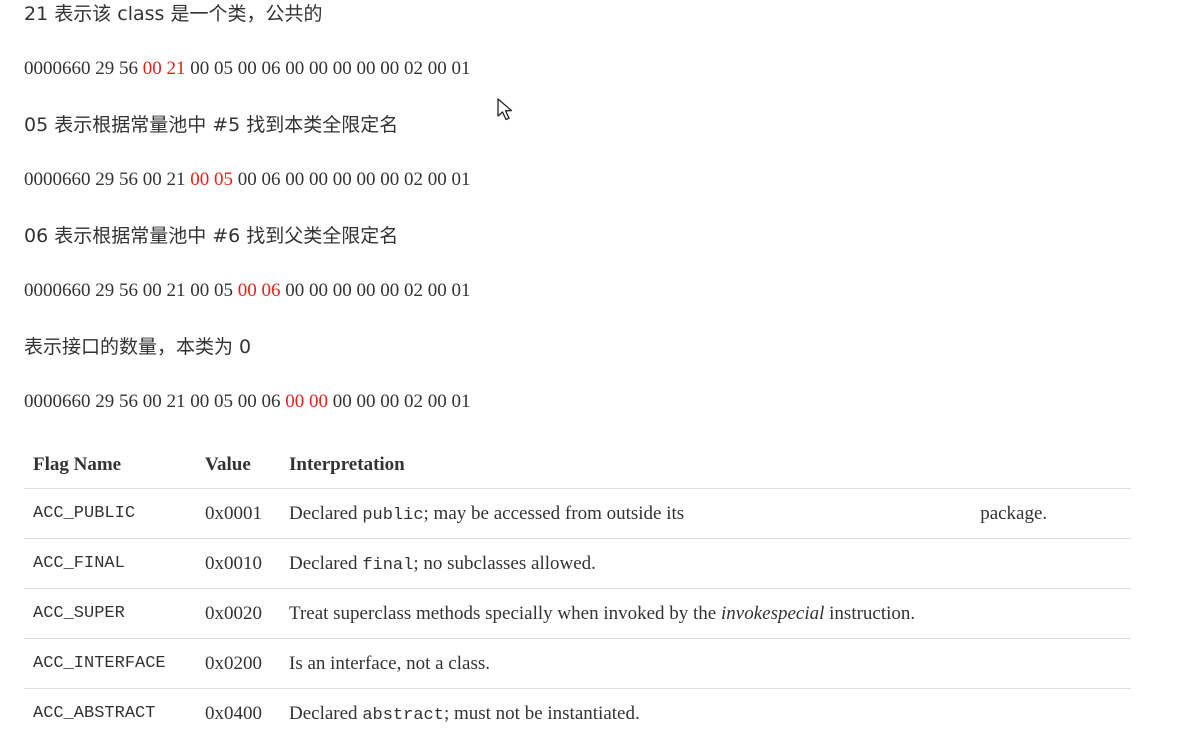 The width and height of the screenshot is (1183, 735). Describe the element at coordinates (238, 711) in the screenshot. I see `flag-value-cell: 0x0400` at that location.